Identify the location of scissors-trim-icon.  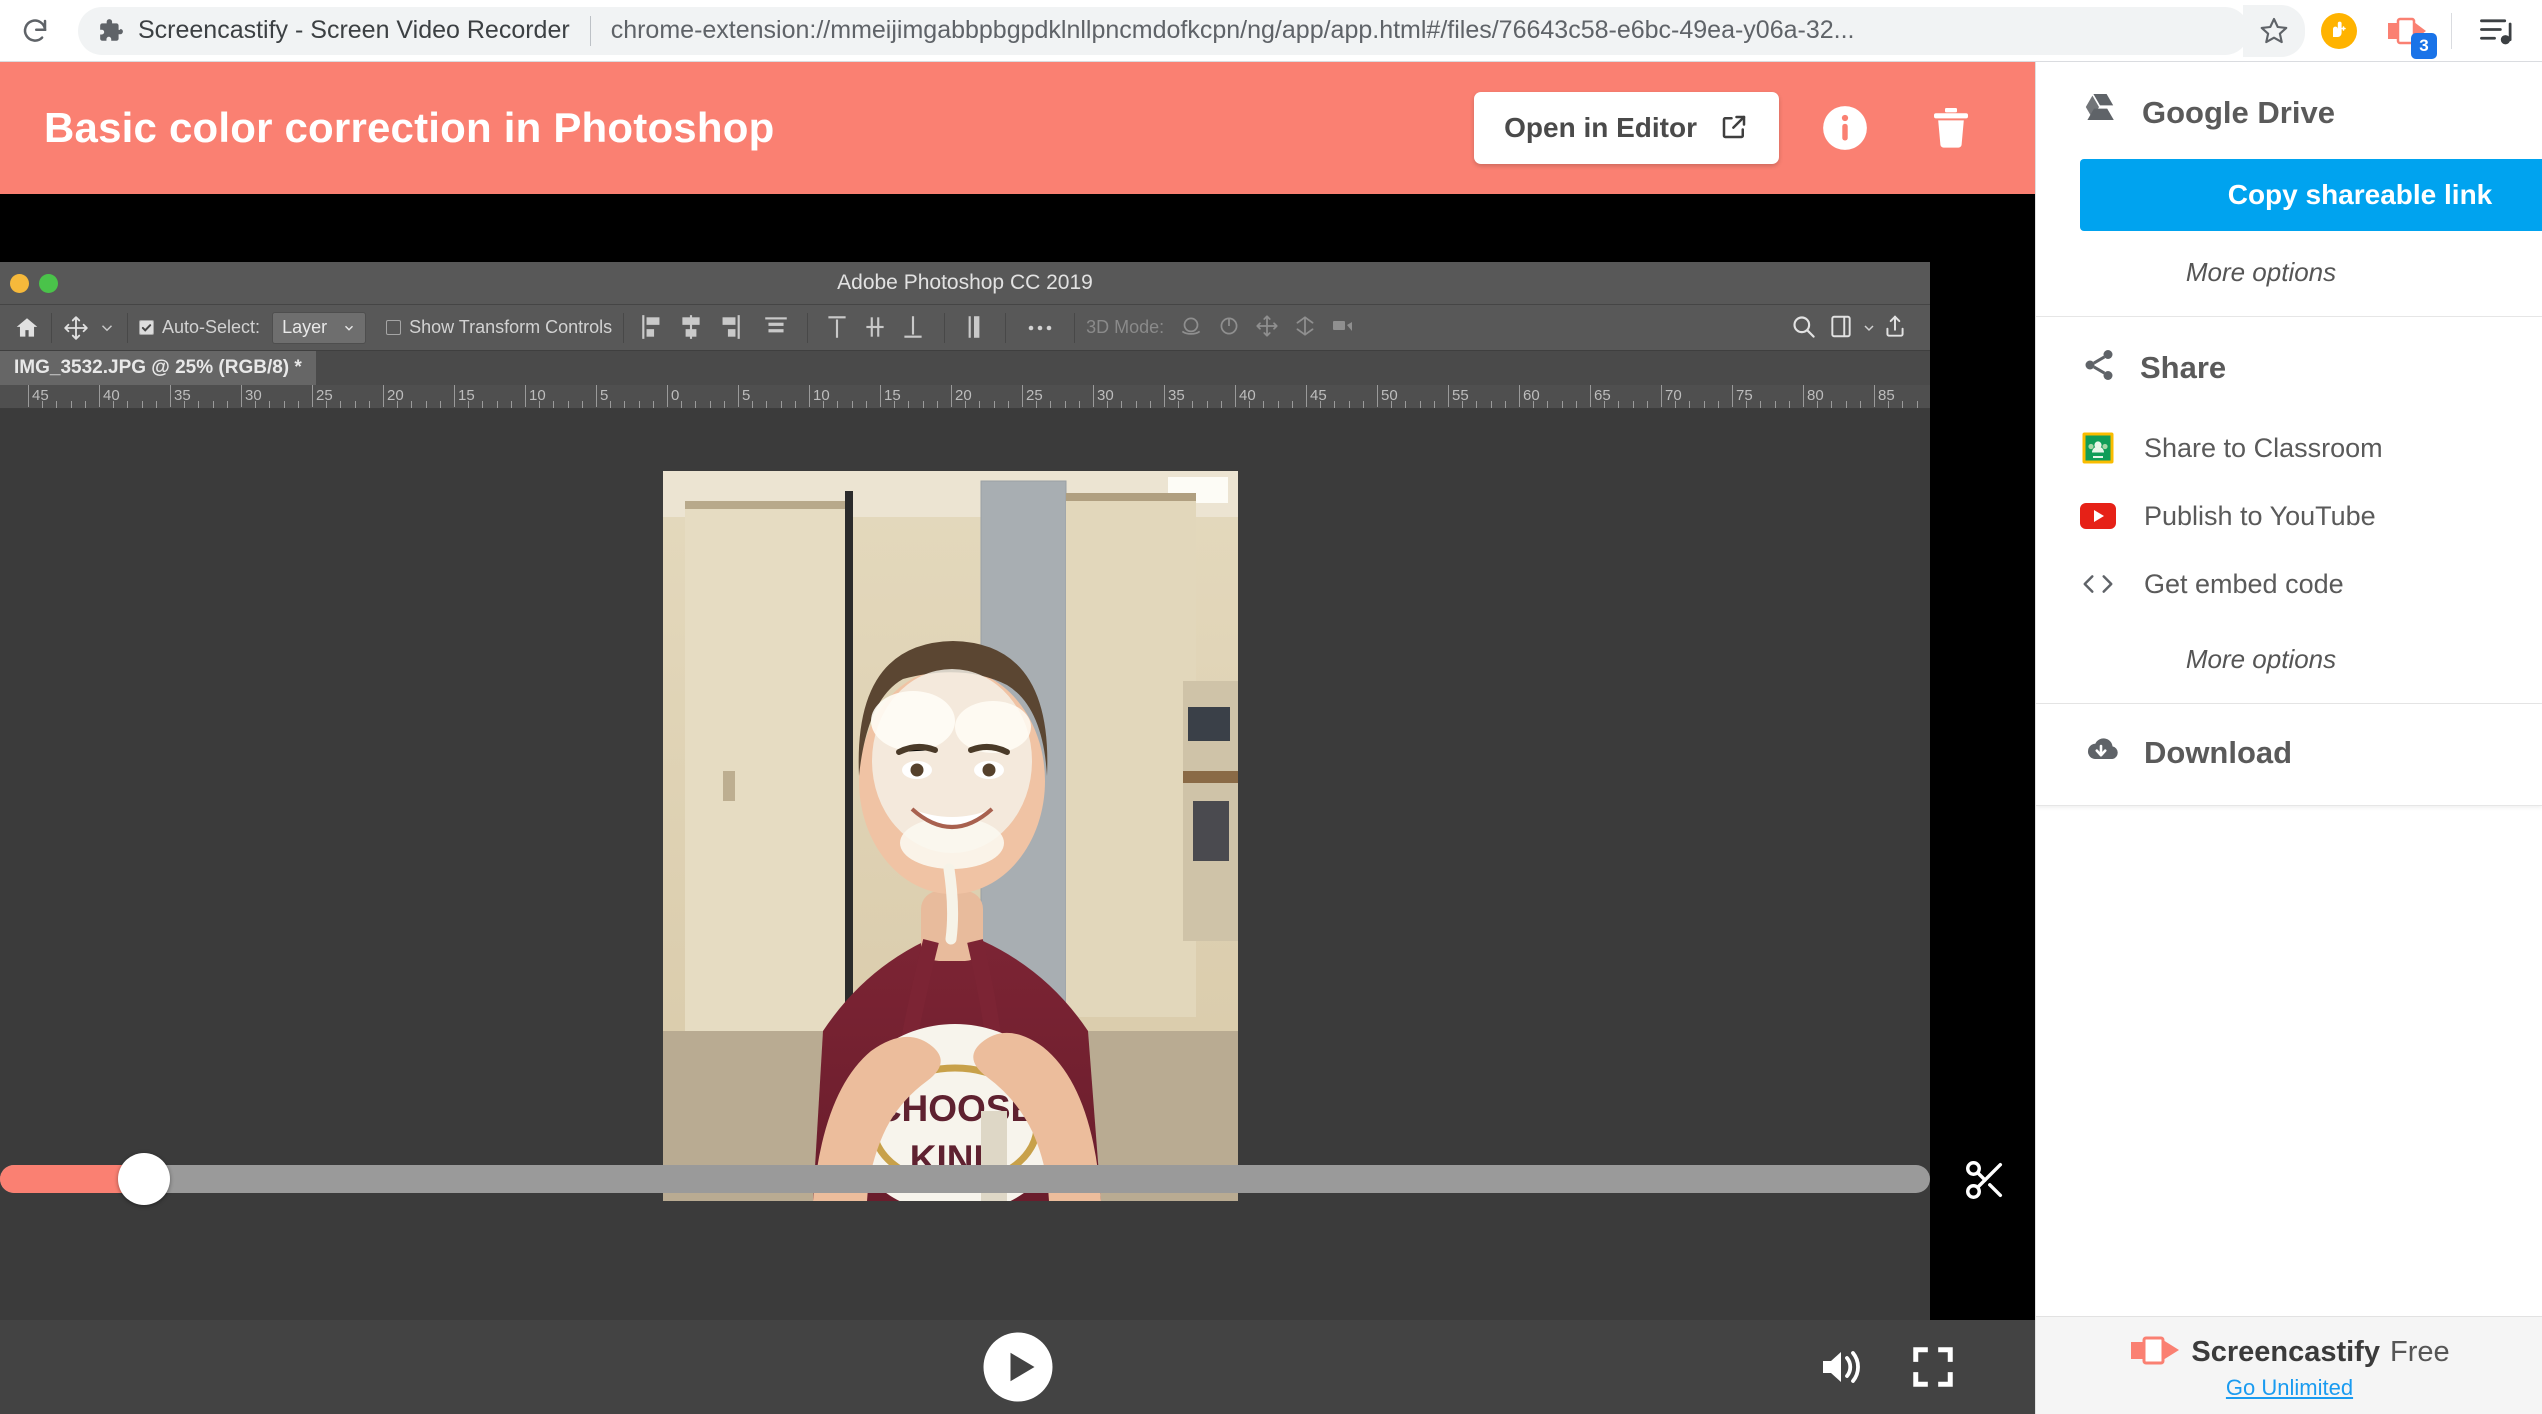
(1985, 1180).